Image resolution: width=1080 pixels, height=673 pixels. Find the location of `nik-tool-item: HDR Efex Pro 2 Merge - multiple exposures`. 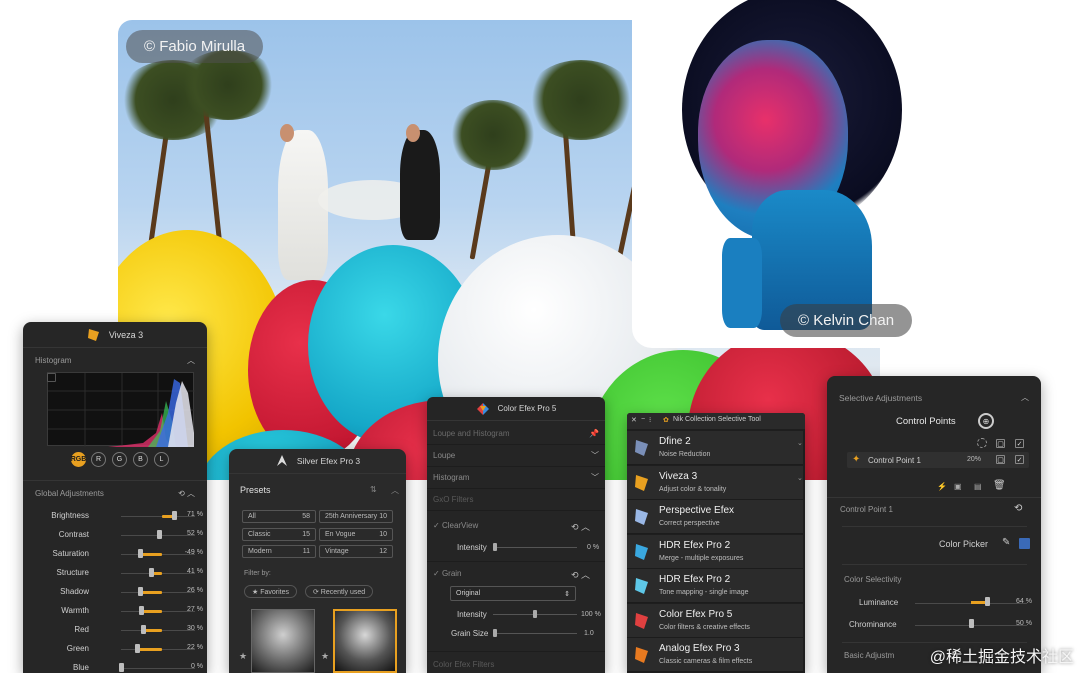

nik-tool-item: HDR Efex Pro 2 Merge - multiple exposures is located at coordinates (715, 551).